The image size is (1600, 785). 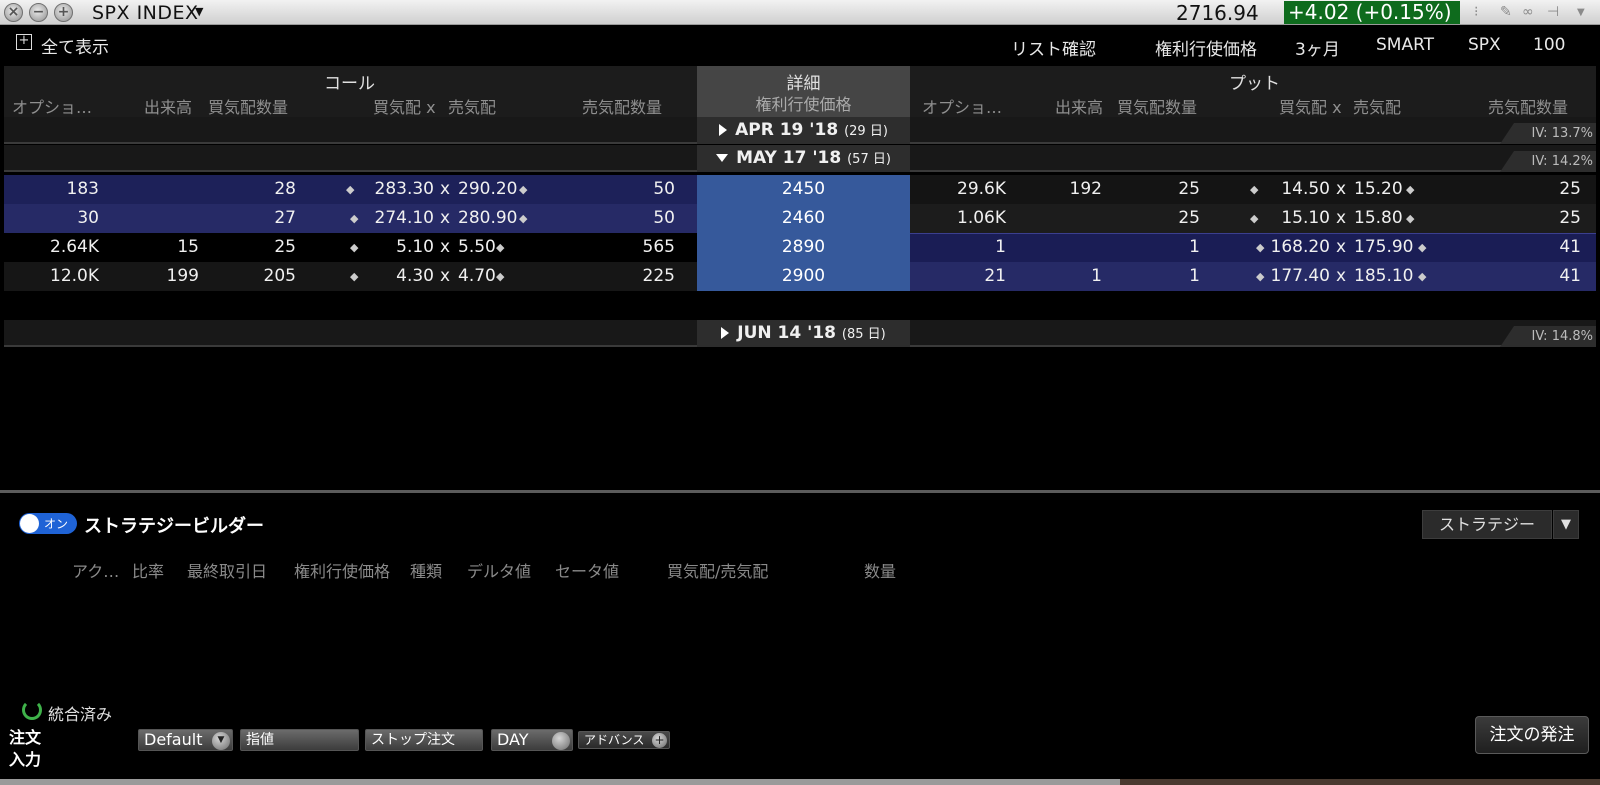 I want to click on window-menu-icon: ▼, so click(x=1581, y=12).